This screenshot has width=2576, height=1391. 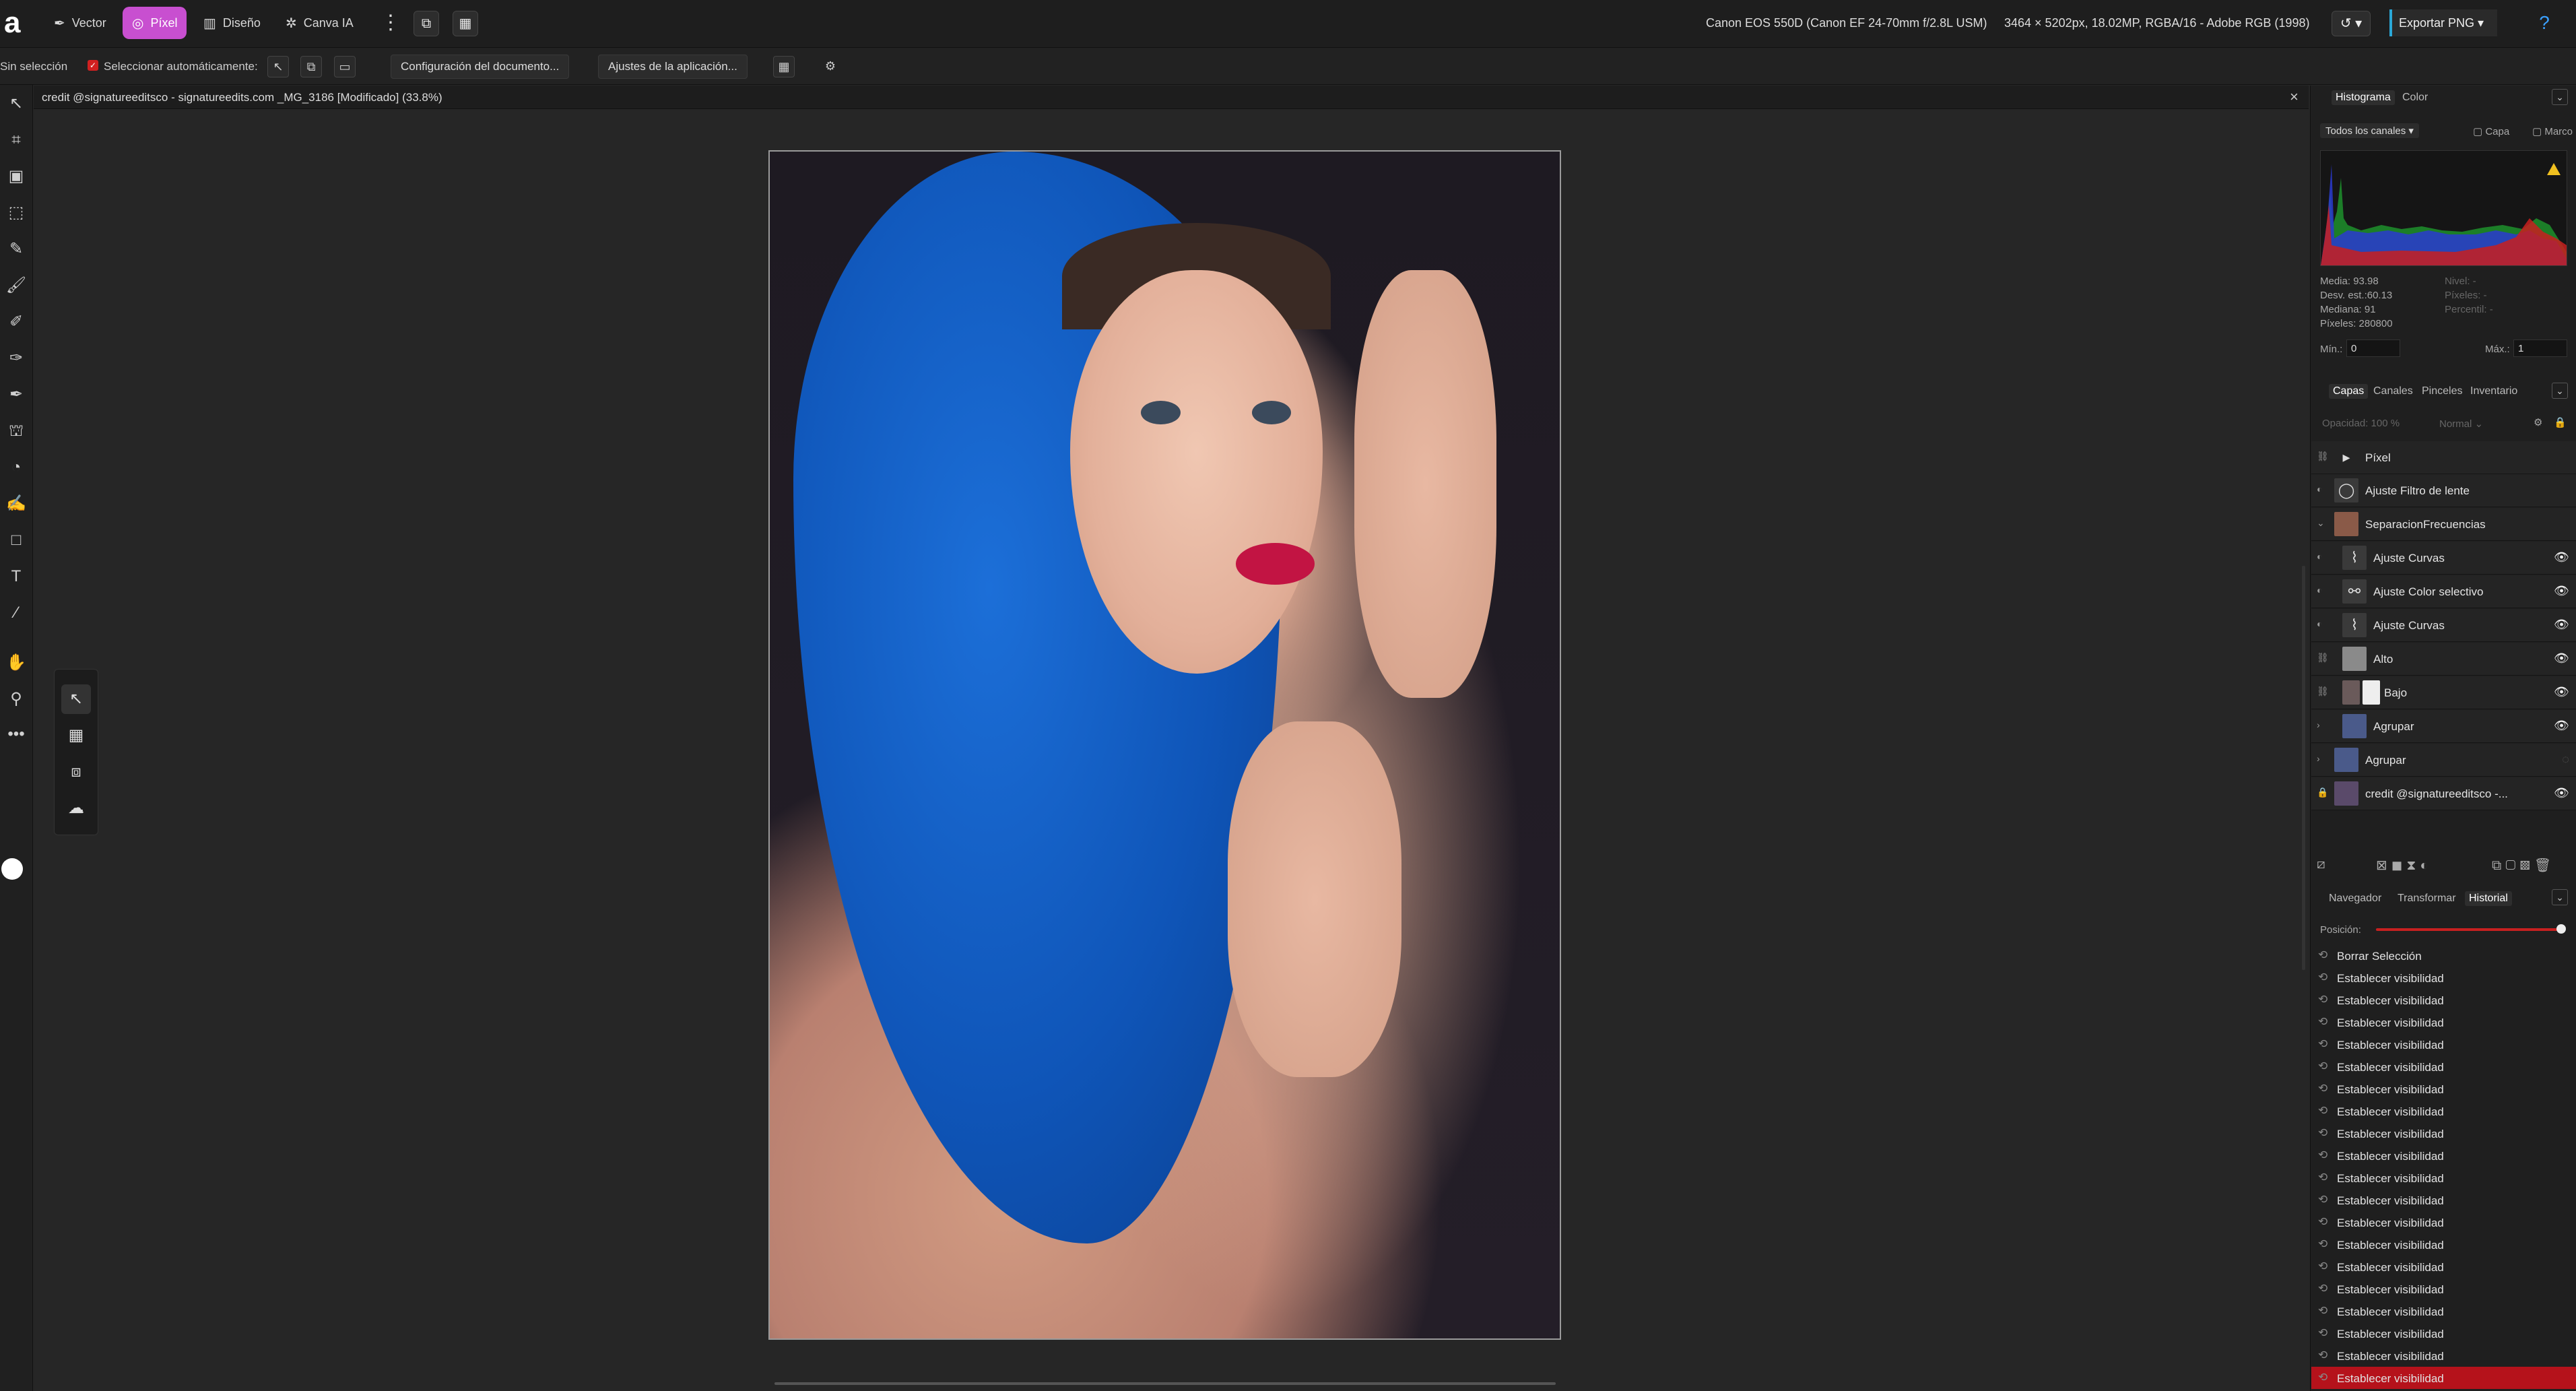 What do you see at coordinates (2565, 759) in the screenshot?
I see `eye-hidden-icon: ◌` at bounding box center [2565, 759].